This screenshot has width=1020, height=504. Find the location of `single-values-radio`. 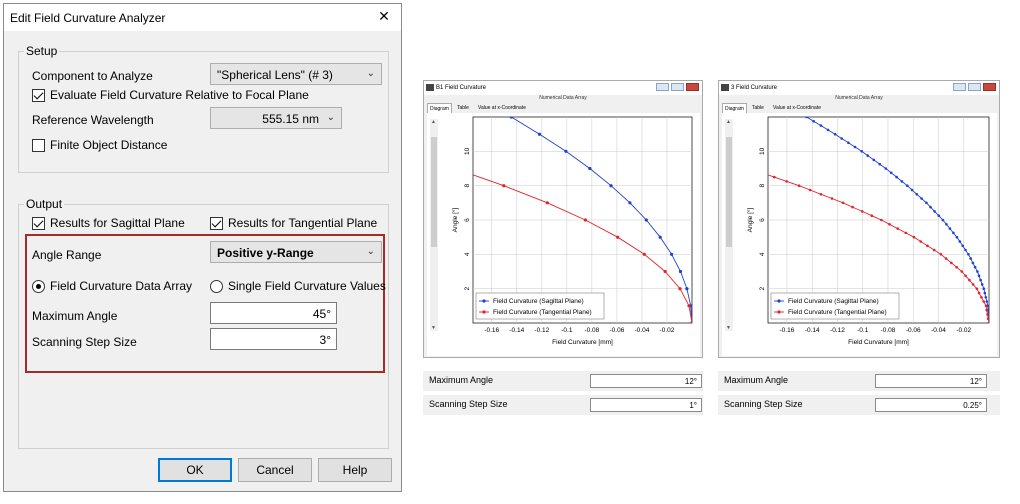

single-values-radio is located at coordinates (216, 286).